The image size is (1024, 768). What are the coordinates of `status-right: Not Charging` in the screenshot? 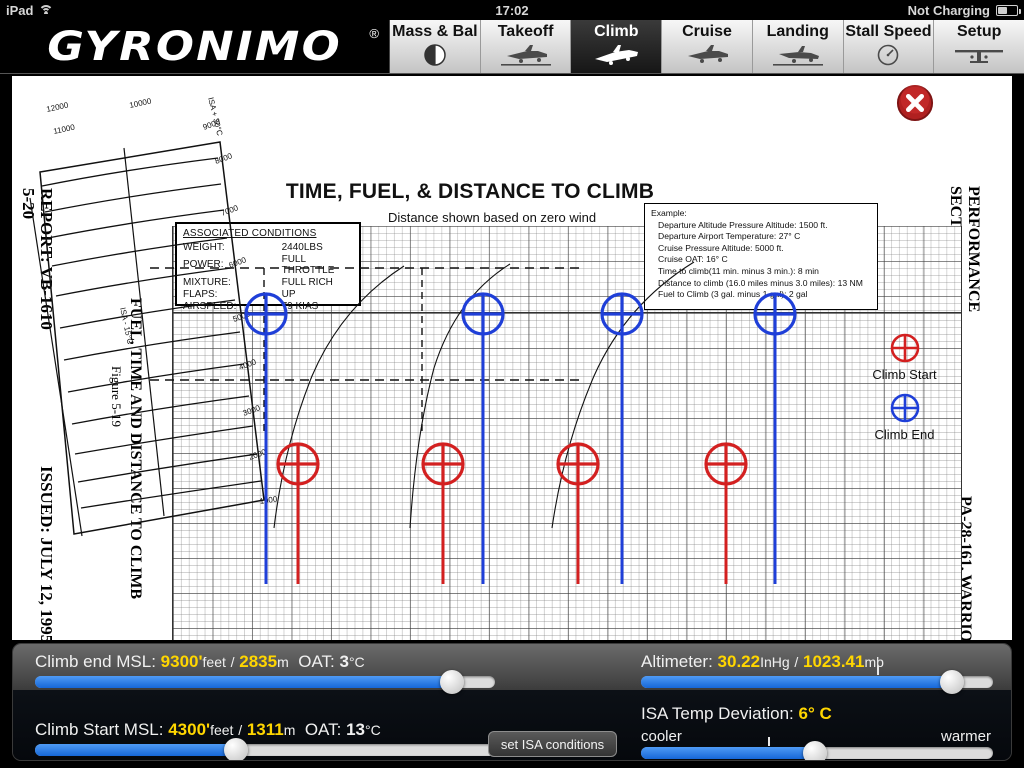 It's located at (964, 10).